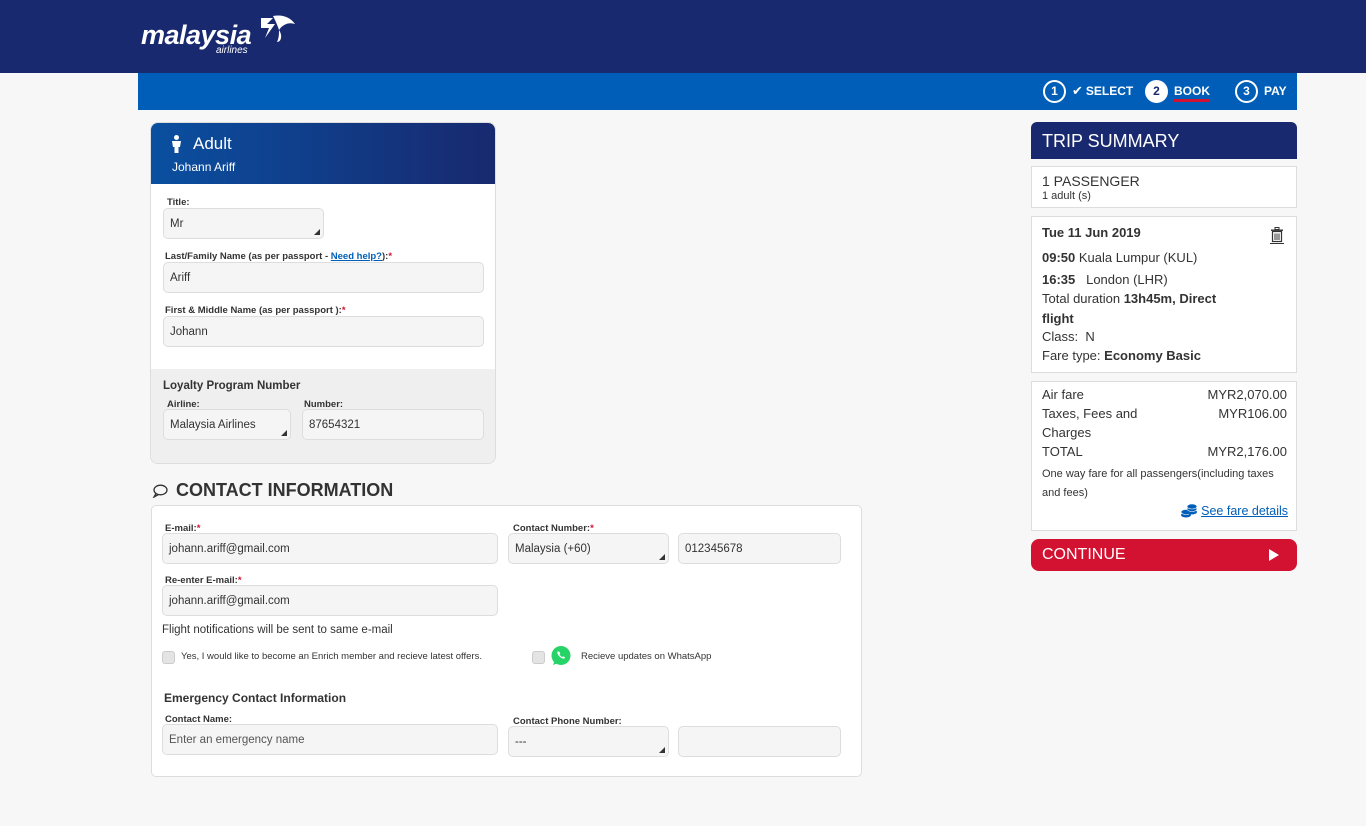 This screenshot has height=826, width=1366. I want to click on loyalty-number-value: 87654321, so click(335, 424).